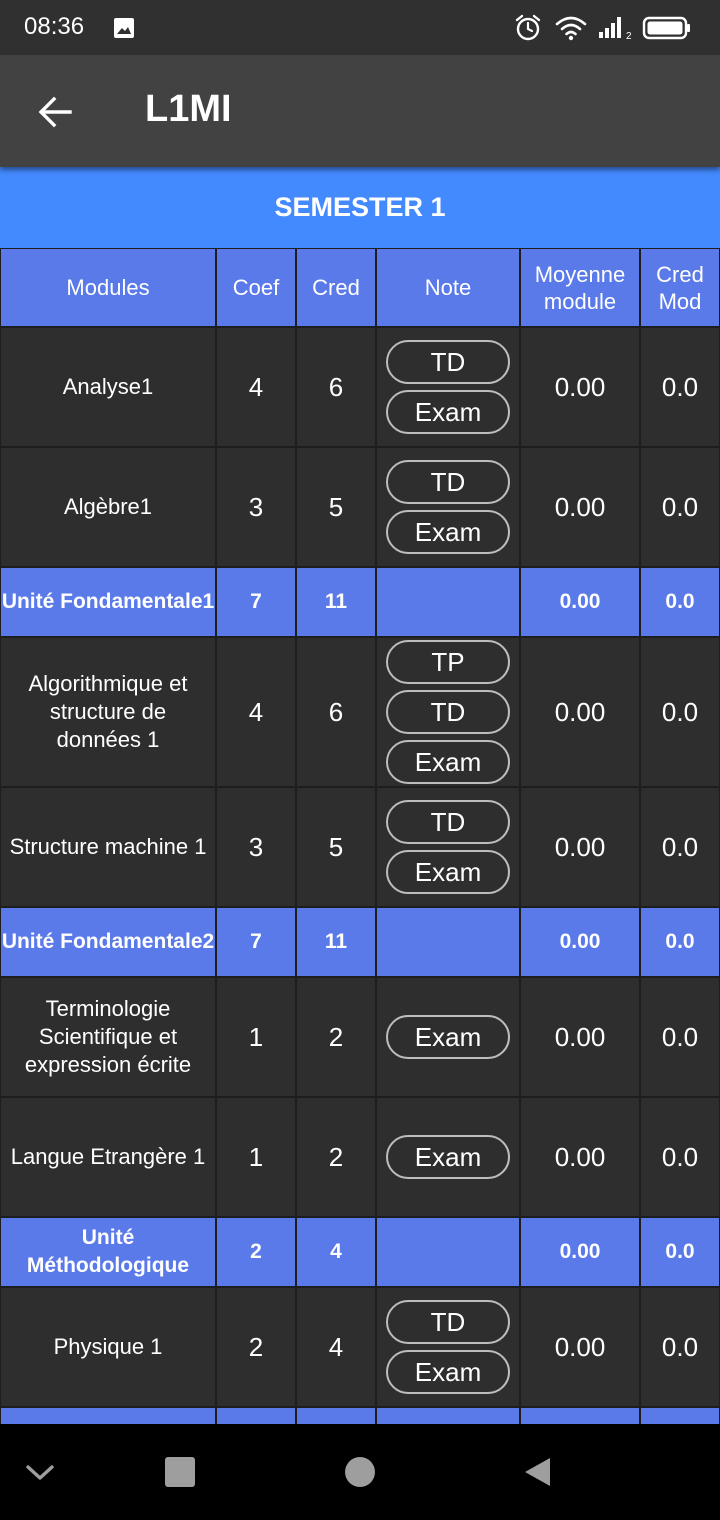 This screenshot has height=1520, width=720. I want to click on cred-cell: 4, so click(336, 1252).